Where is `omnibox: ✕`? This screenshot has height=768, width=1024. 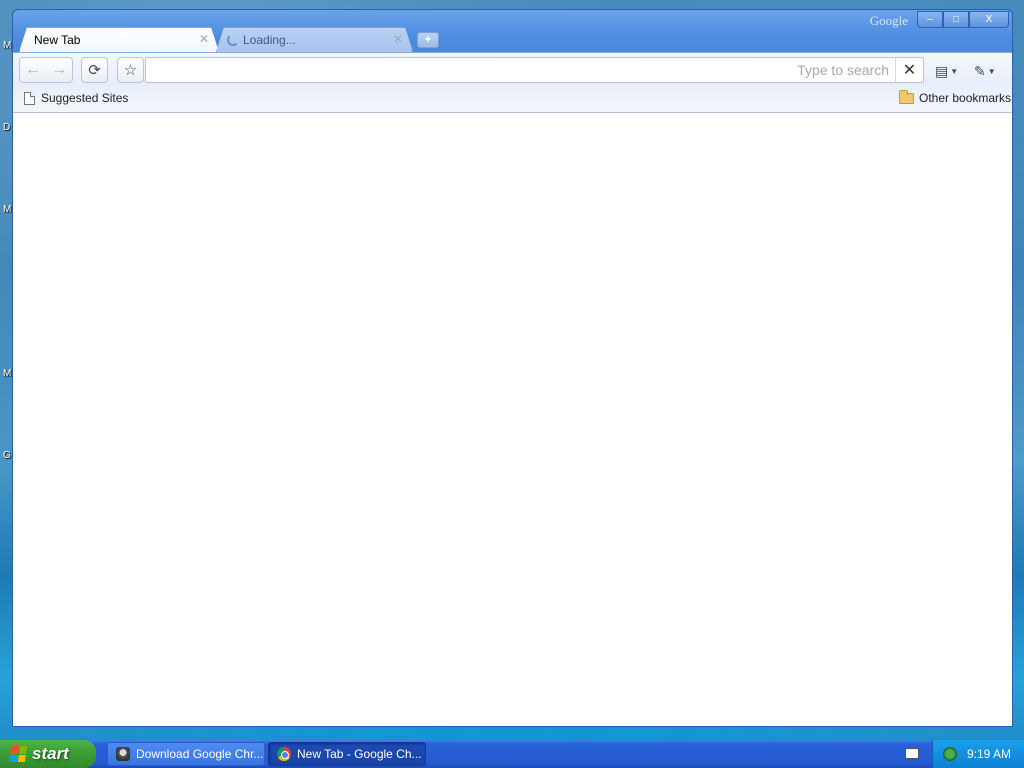
omnibox: ✕ is located at coordinates (534, 70).